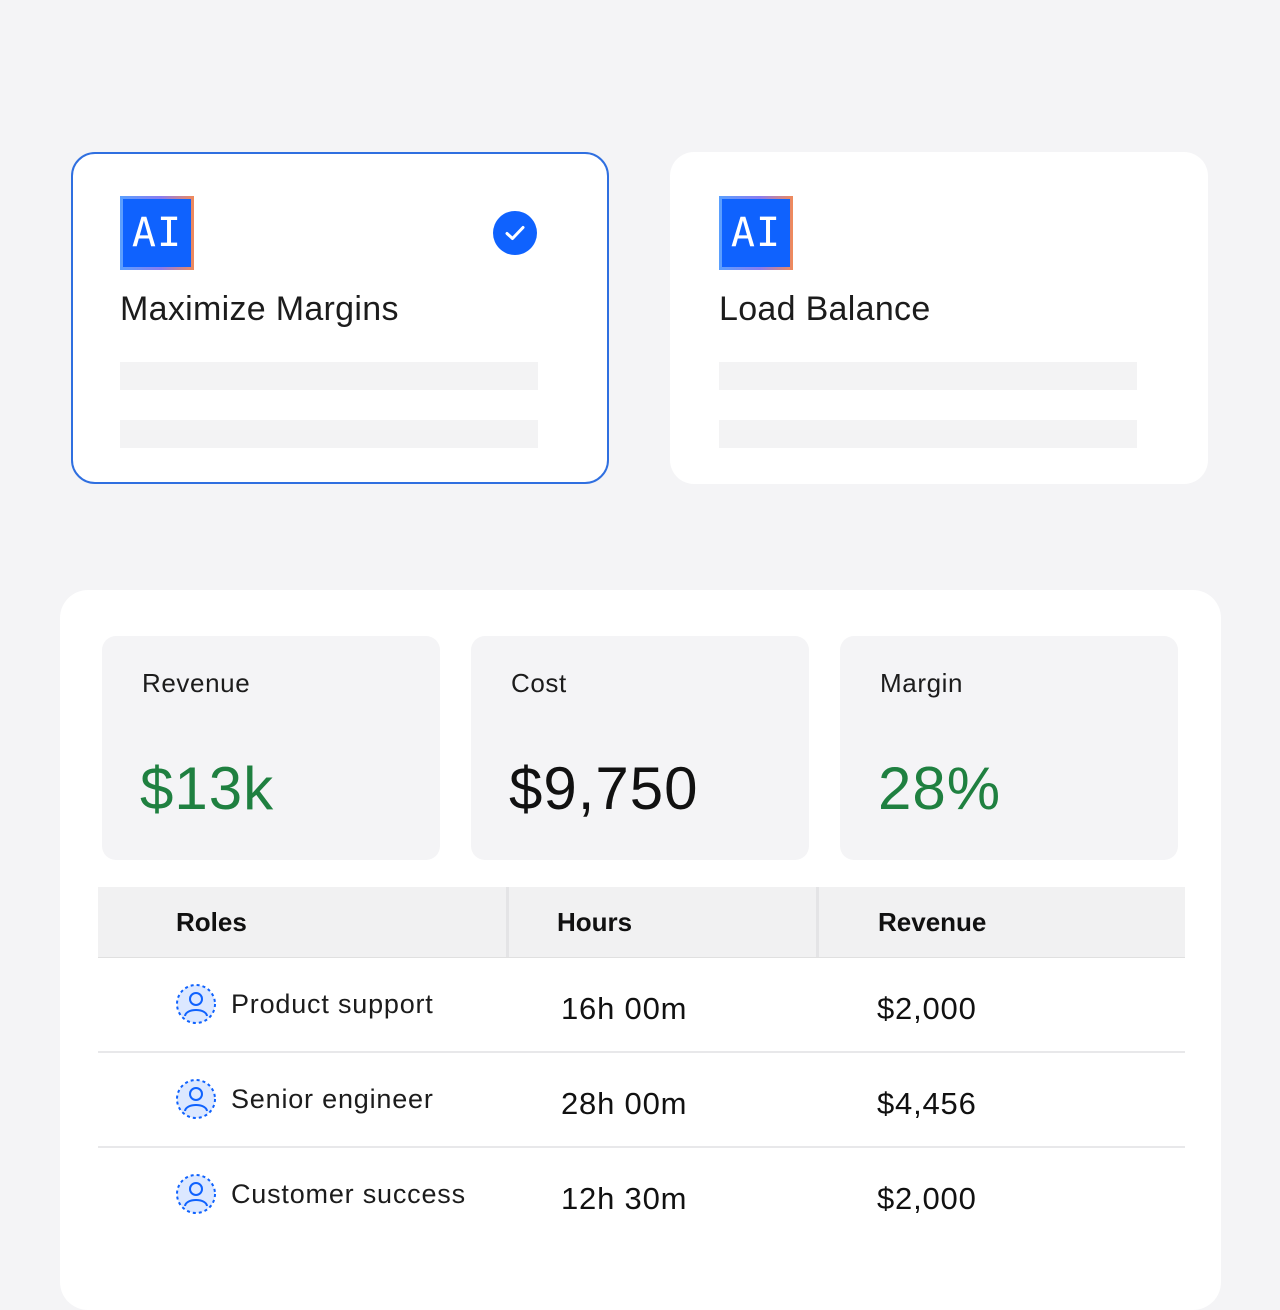  I want to click on column-header-roles: Roles, so click(211, 922).